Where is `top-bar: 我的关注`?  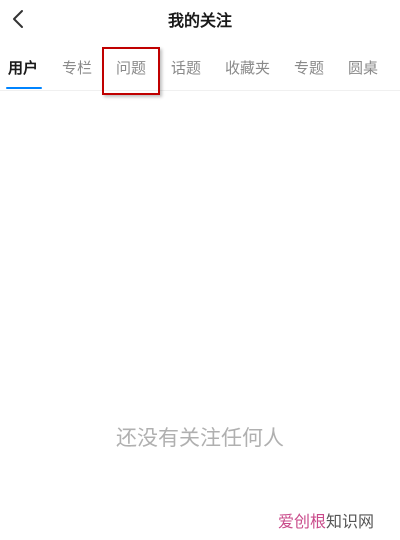
top-bar: 我的关注 is located at coordinates (200, 21).